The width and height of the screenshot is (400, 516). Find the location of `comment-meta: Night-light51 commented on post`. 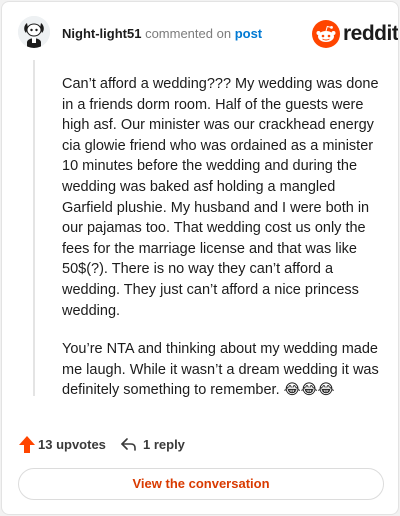

comment-meta: Night-light51 commented on post is located at coordinates (162, 34).